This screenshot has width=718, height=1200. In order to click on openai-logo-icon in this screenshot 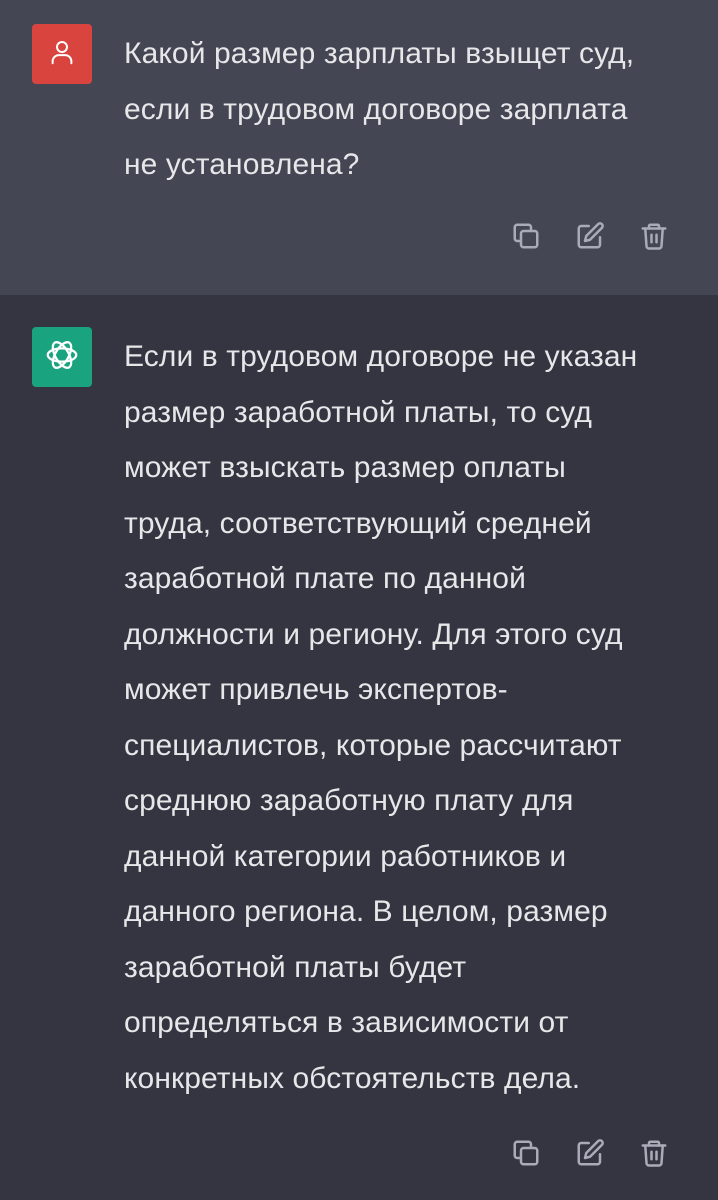, I will do `click(62, 357)`.